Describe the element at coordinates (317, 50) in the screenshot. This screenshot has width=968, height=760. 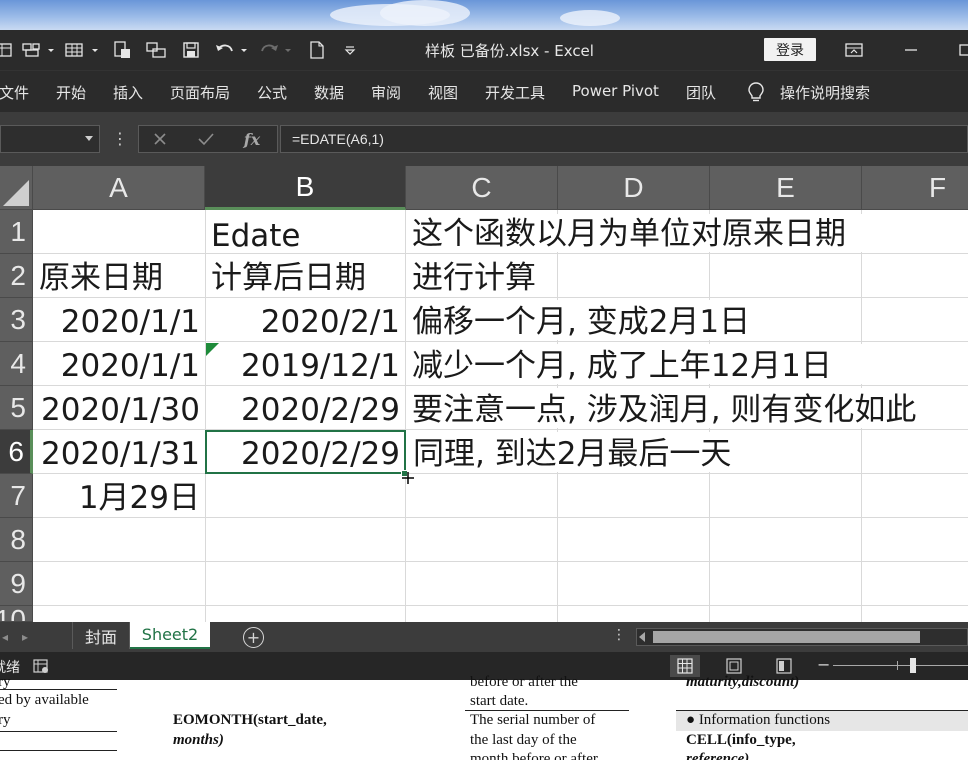
I see `new-doc-icon` at that location.